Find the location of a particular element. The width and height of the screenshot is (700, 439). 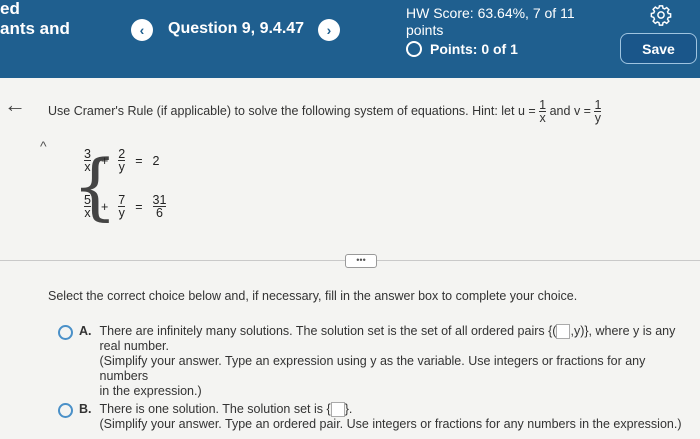

next-question-button: › is located at coordinates (329, 30).